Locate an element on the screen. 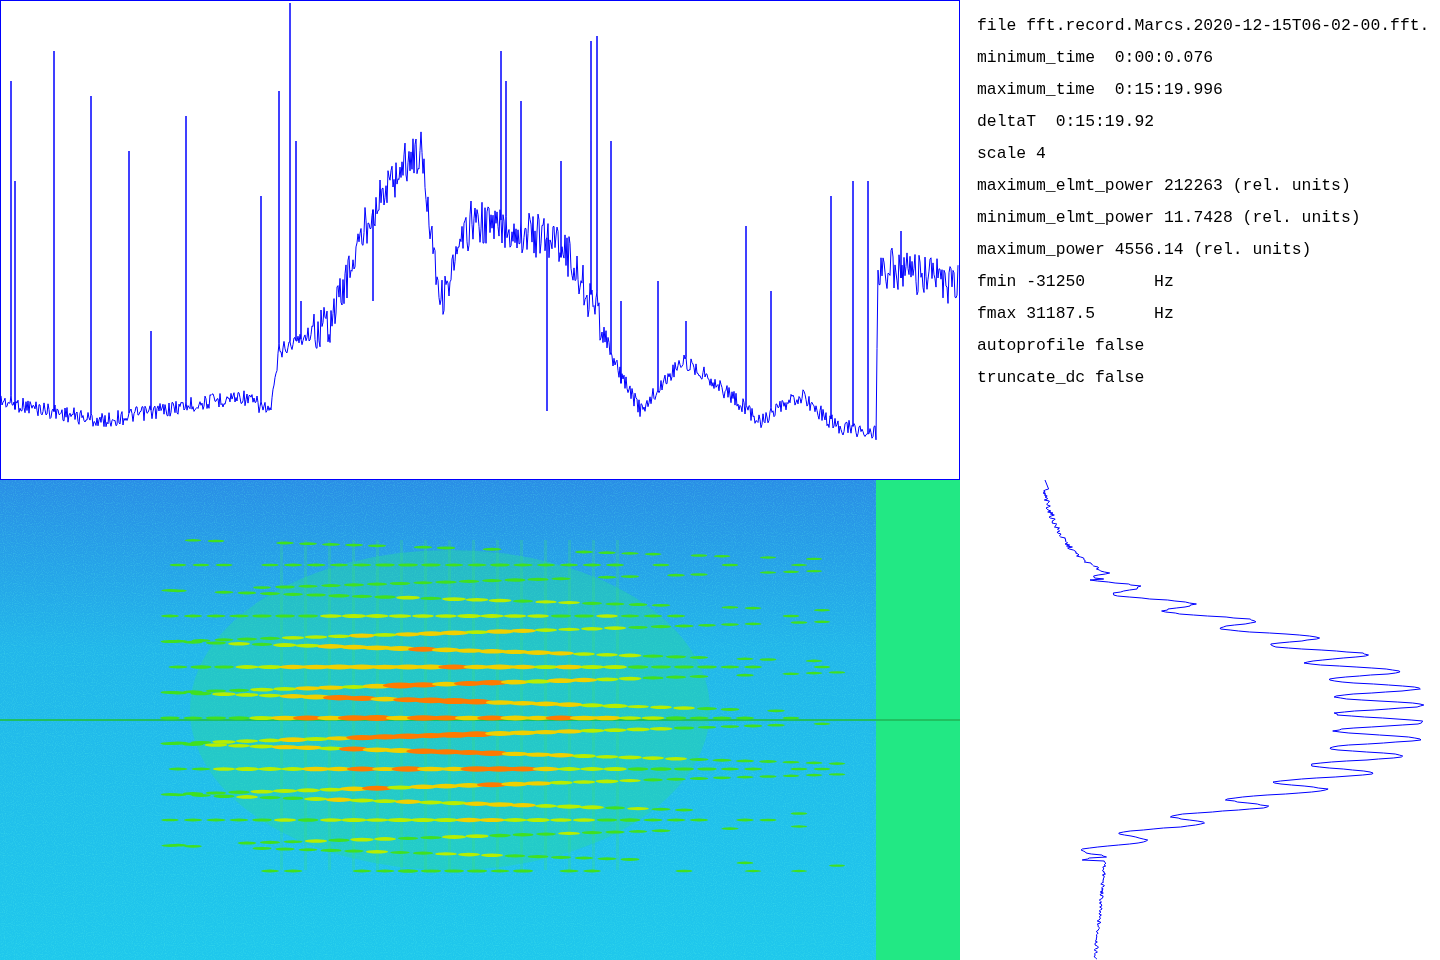  info-line: autoprofile false is located at coordinates (1061, 346).